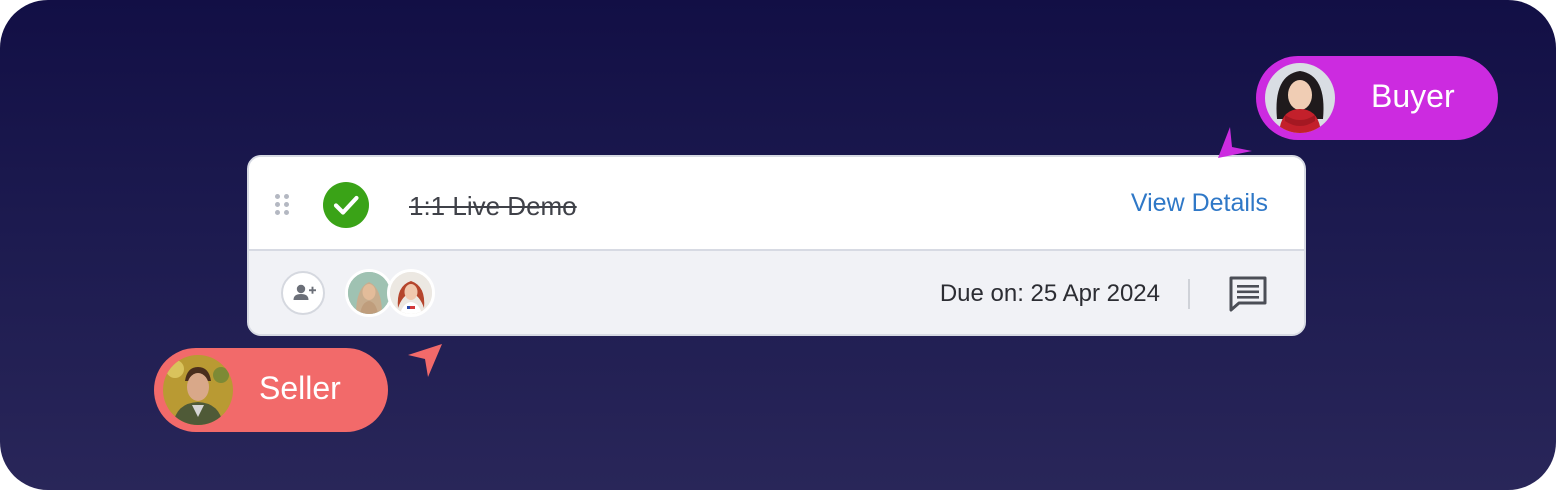 The width and height of the screenshot is (1556, 490). Describe the element at coordinates (1235, 142) in the screenshot. I see `buyer-cursor-icon` at that location.